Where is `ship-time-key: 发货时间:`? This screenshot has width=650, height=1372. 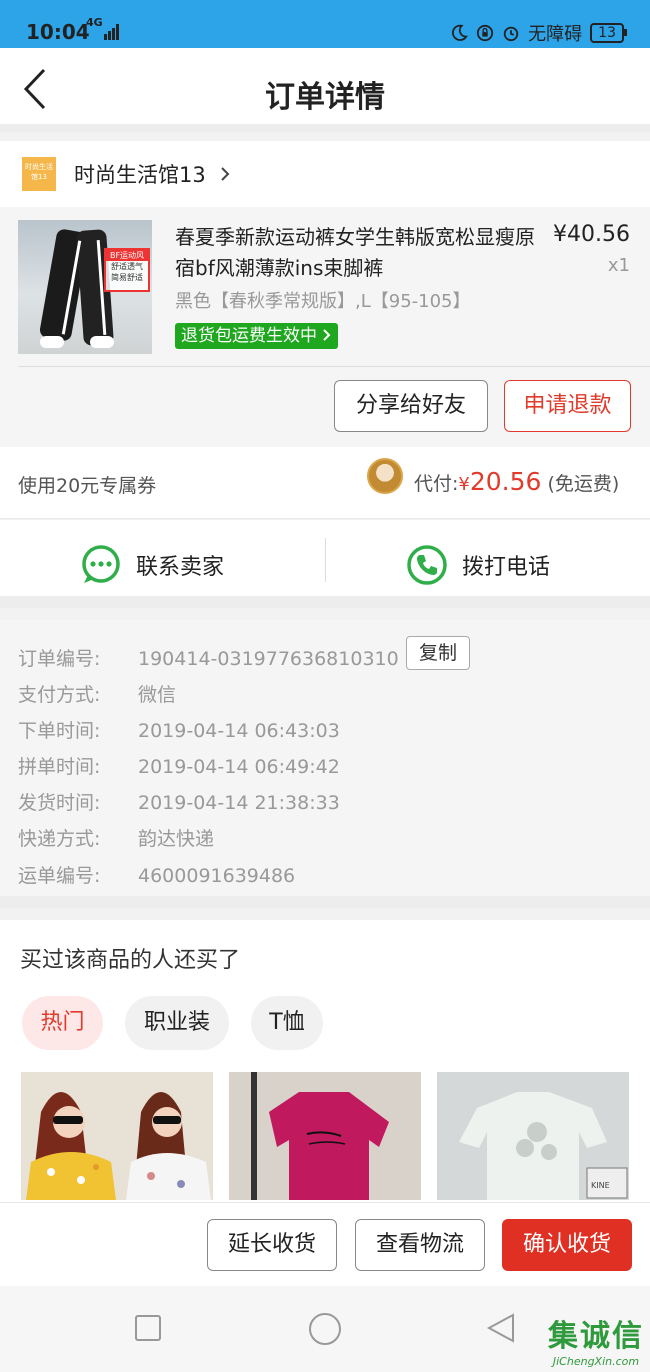 ship-time-key: 发货时间: is located at coordinates (59, 803).